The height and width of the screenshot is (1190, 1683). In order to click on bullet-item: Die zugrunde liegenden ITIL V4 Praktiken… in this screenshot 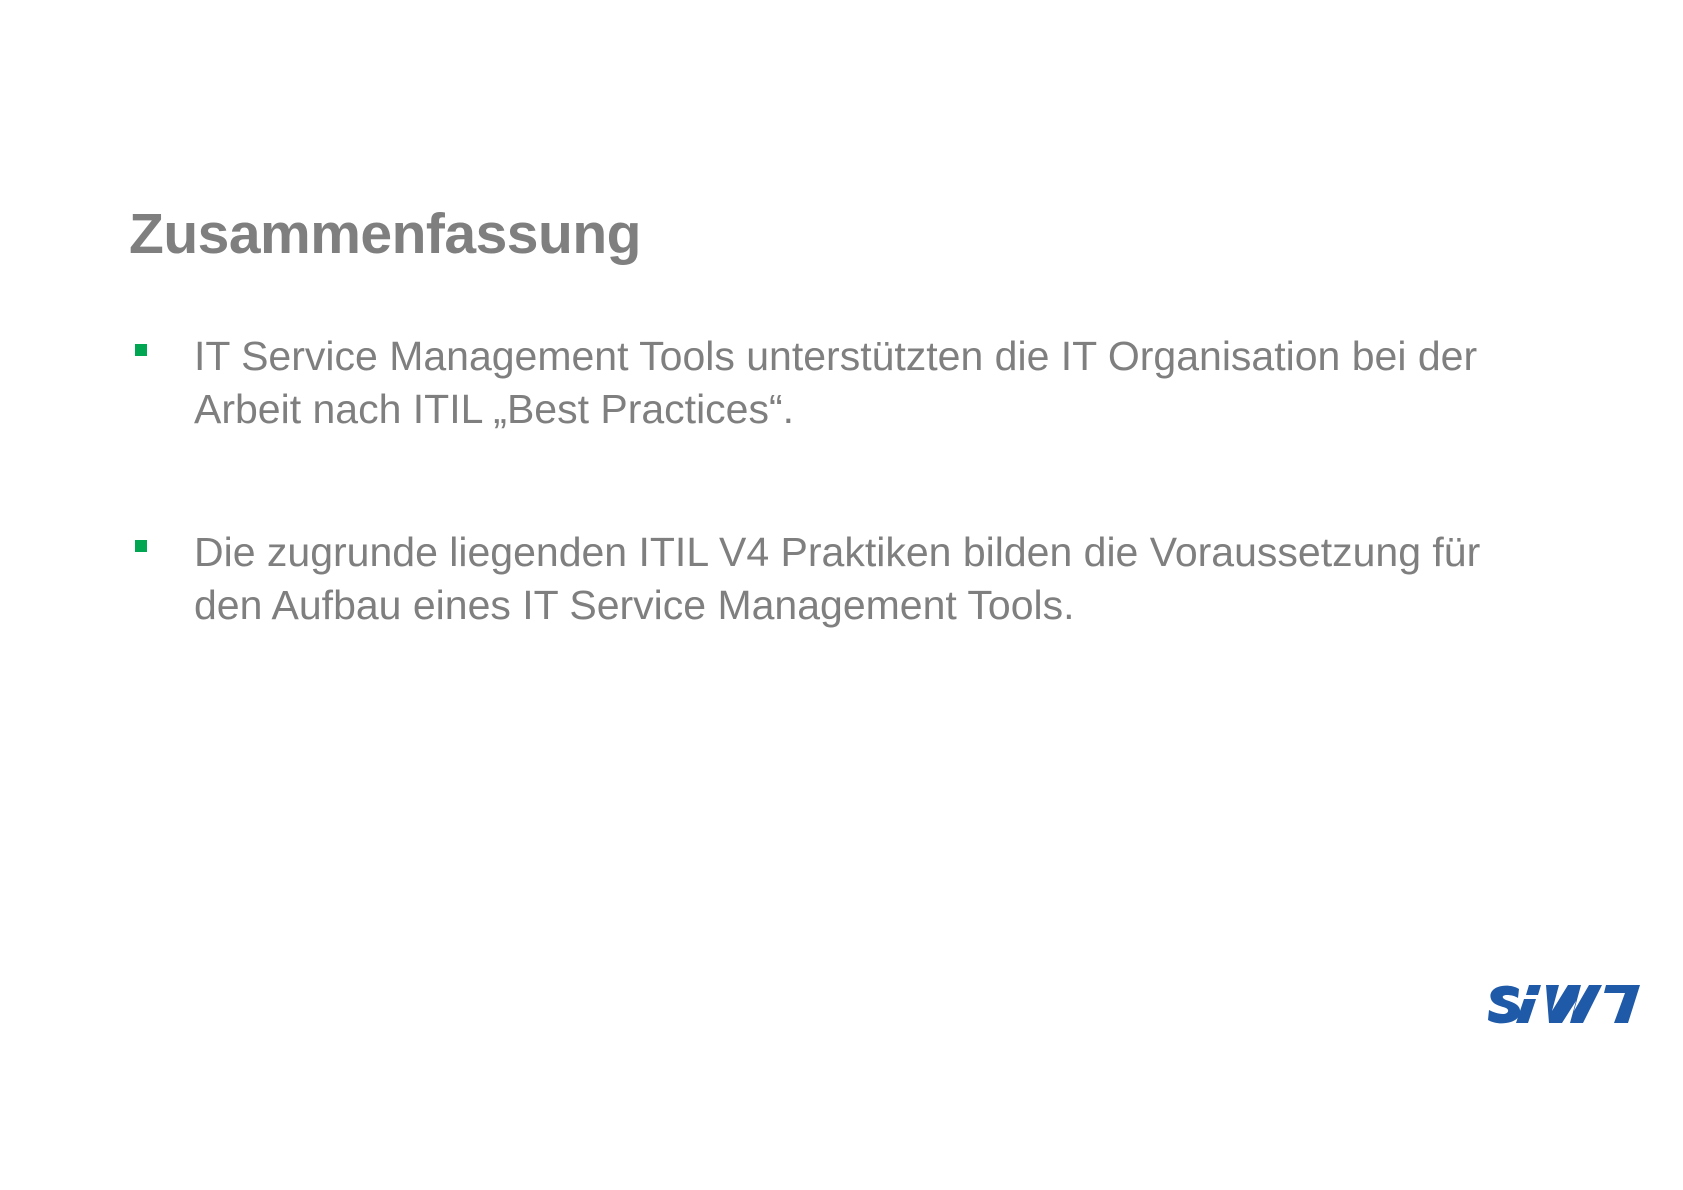, I will do `click(840, 579)`.